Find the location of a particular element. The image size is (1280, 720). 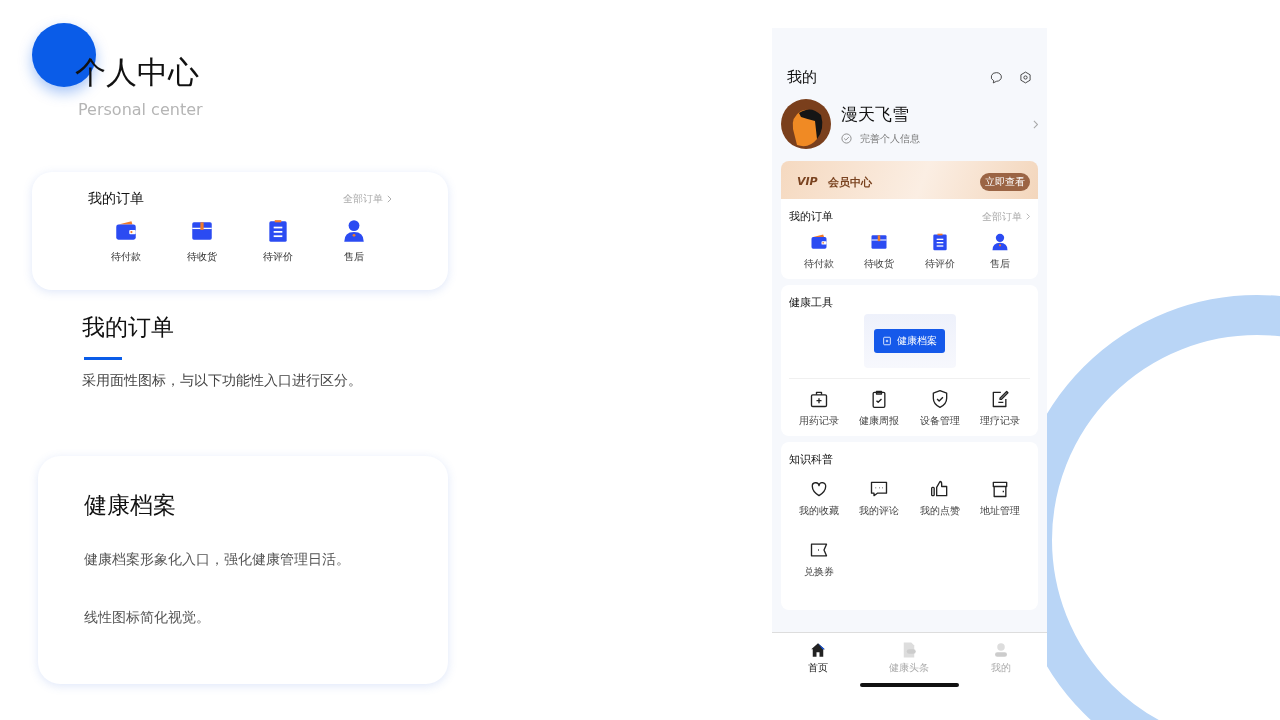

check-circle-icon is located at coordinates (846, 138).